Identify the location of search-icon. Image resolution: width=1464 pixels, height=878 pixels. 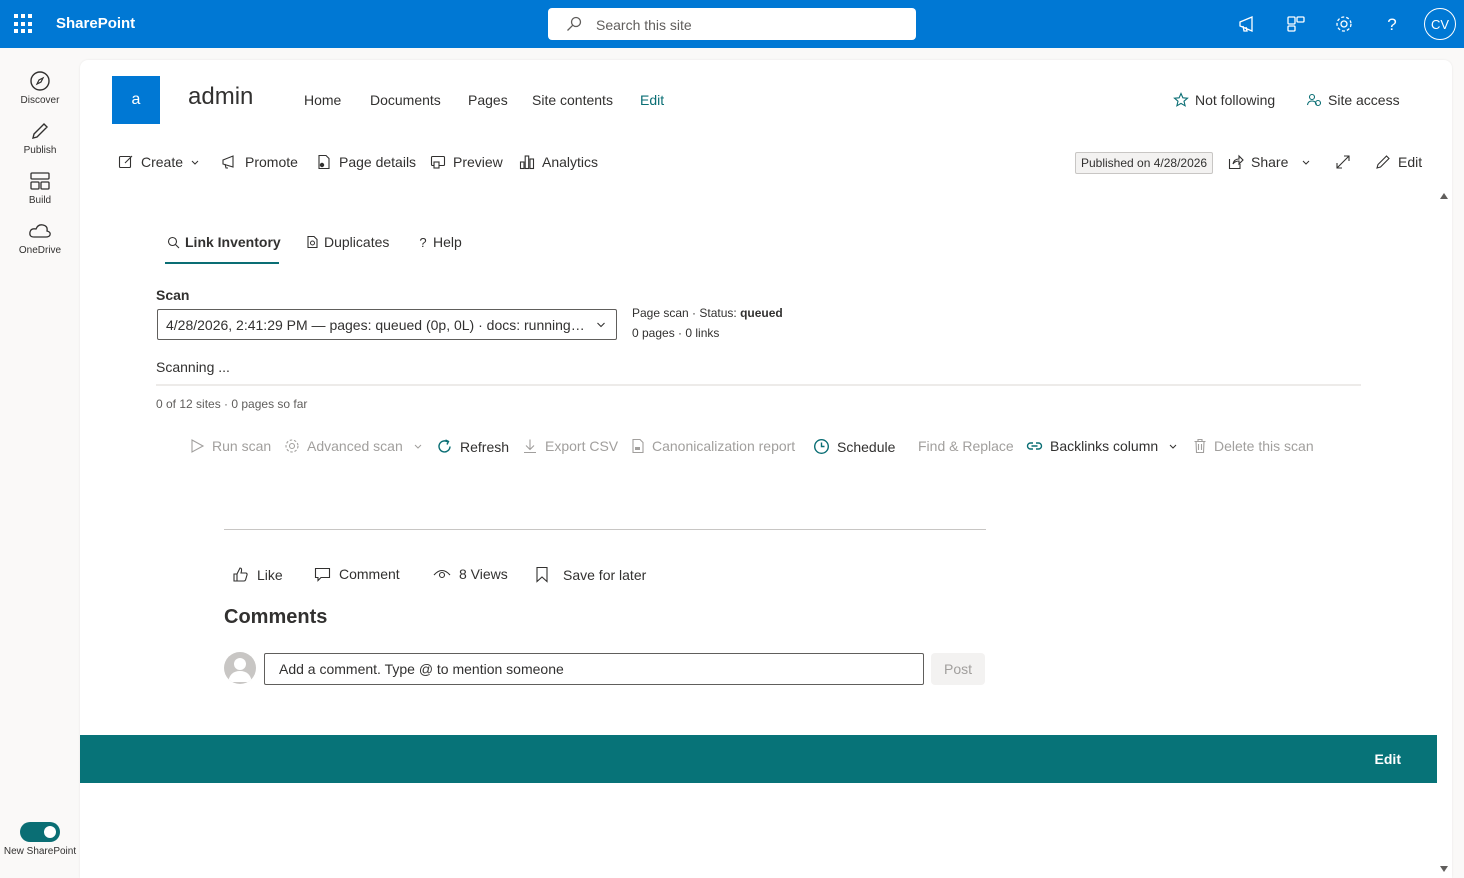
(574, 23).